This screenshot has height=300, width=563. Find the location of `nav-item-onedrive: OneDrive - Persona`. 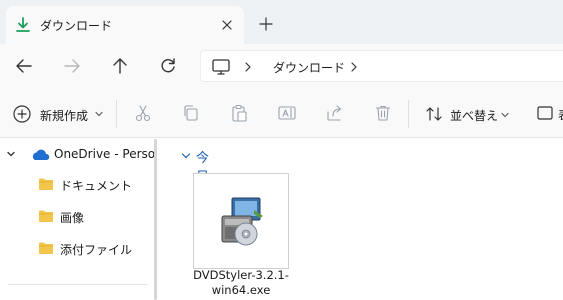

nav-item-onedrive: OneDrive - Persona is located at coordinates (78, 154).